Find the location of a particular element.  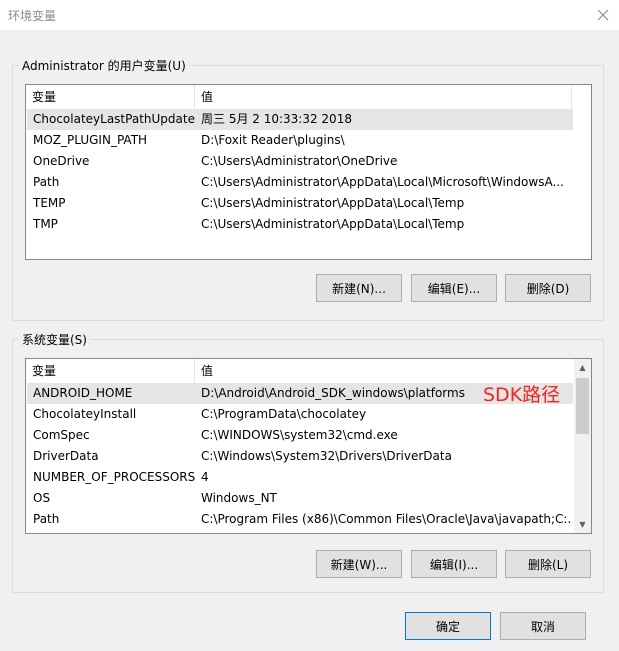

variable-value: C:\WINDOWS\system32\cmd.exe is located at coordinates (299, 435).